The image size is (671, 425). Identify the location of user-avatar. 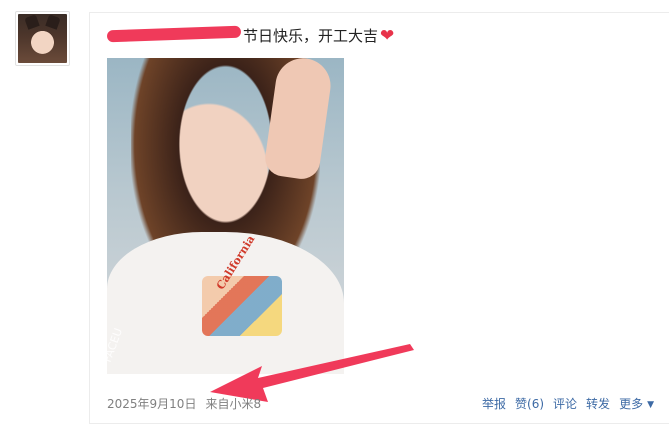
(42, 38).